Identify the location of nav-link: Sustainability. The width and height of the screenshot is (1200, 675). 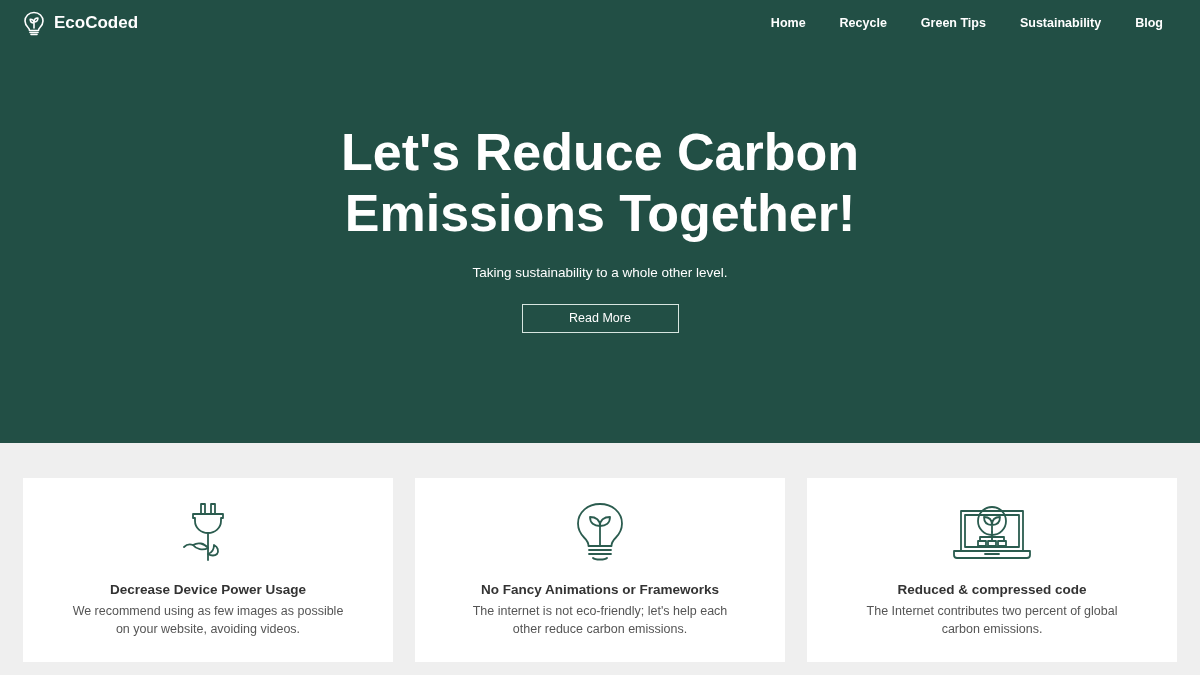
(1060, 23).